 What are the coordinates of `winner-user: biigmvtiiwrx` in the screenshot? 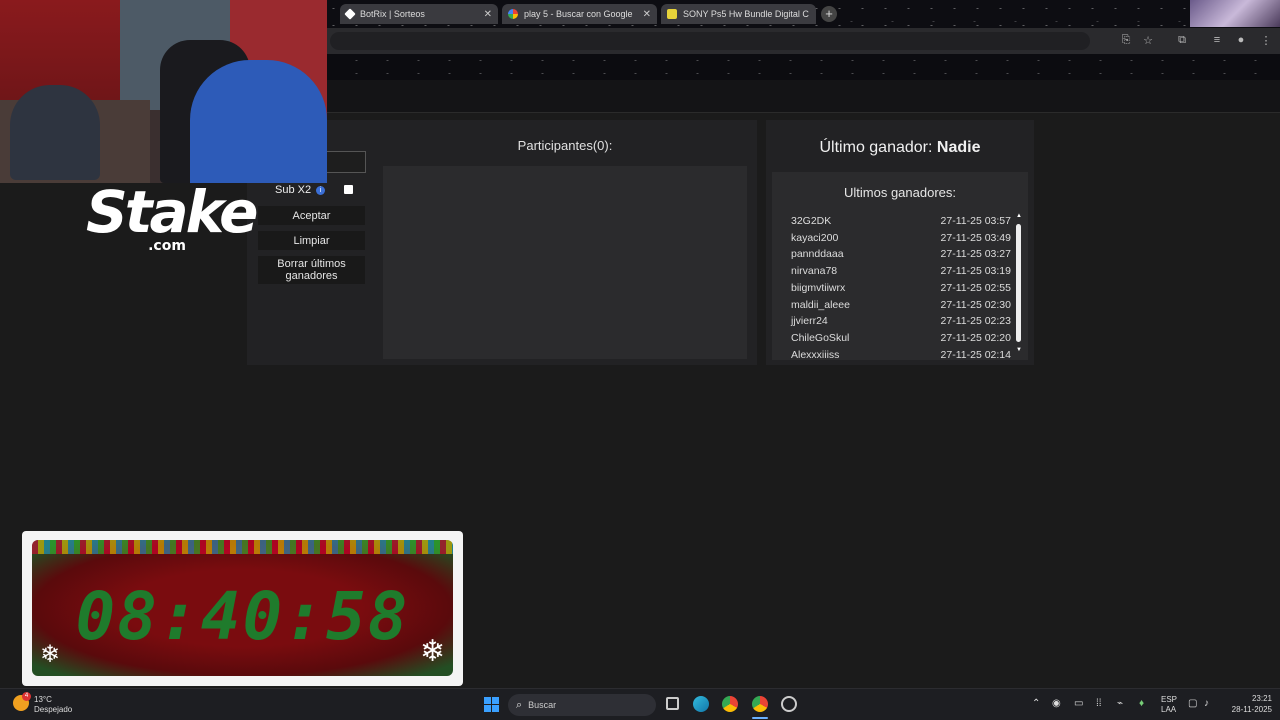 It's located at (818, 287).